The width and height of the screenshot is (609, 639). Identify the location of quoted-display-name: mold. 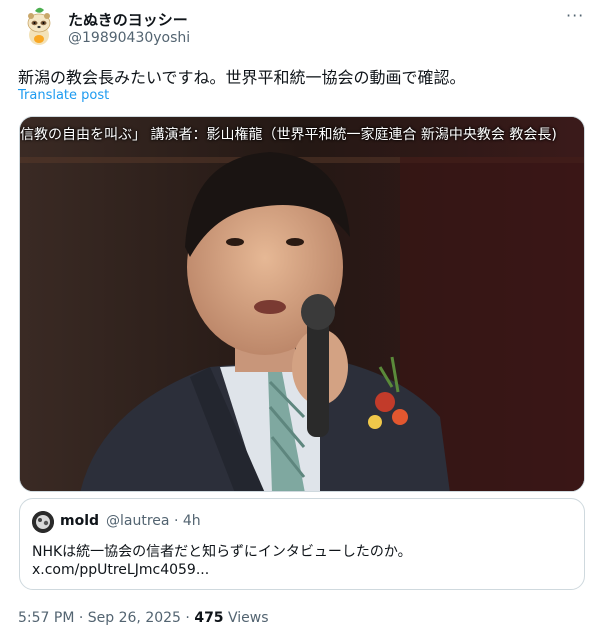
(79, 521).